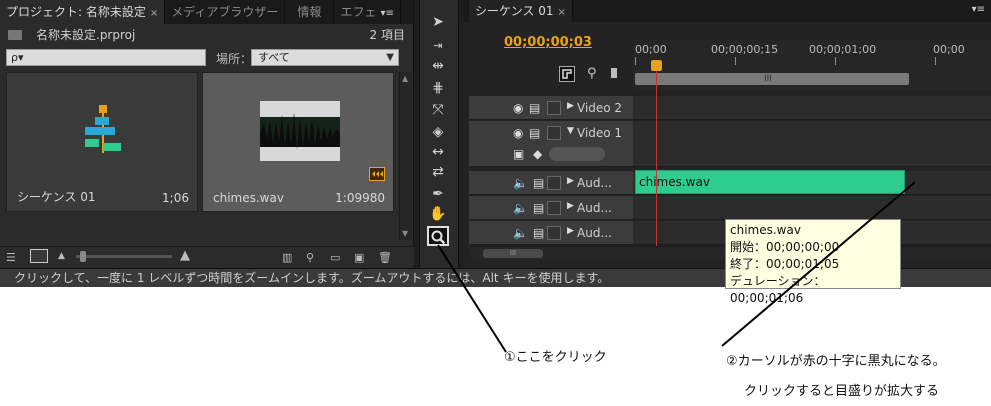  What do you see at coordinates (310, 12) in the screenshot?
I see `tab-info: 情報` at bounding box center [310, 12].